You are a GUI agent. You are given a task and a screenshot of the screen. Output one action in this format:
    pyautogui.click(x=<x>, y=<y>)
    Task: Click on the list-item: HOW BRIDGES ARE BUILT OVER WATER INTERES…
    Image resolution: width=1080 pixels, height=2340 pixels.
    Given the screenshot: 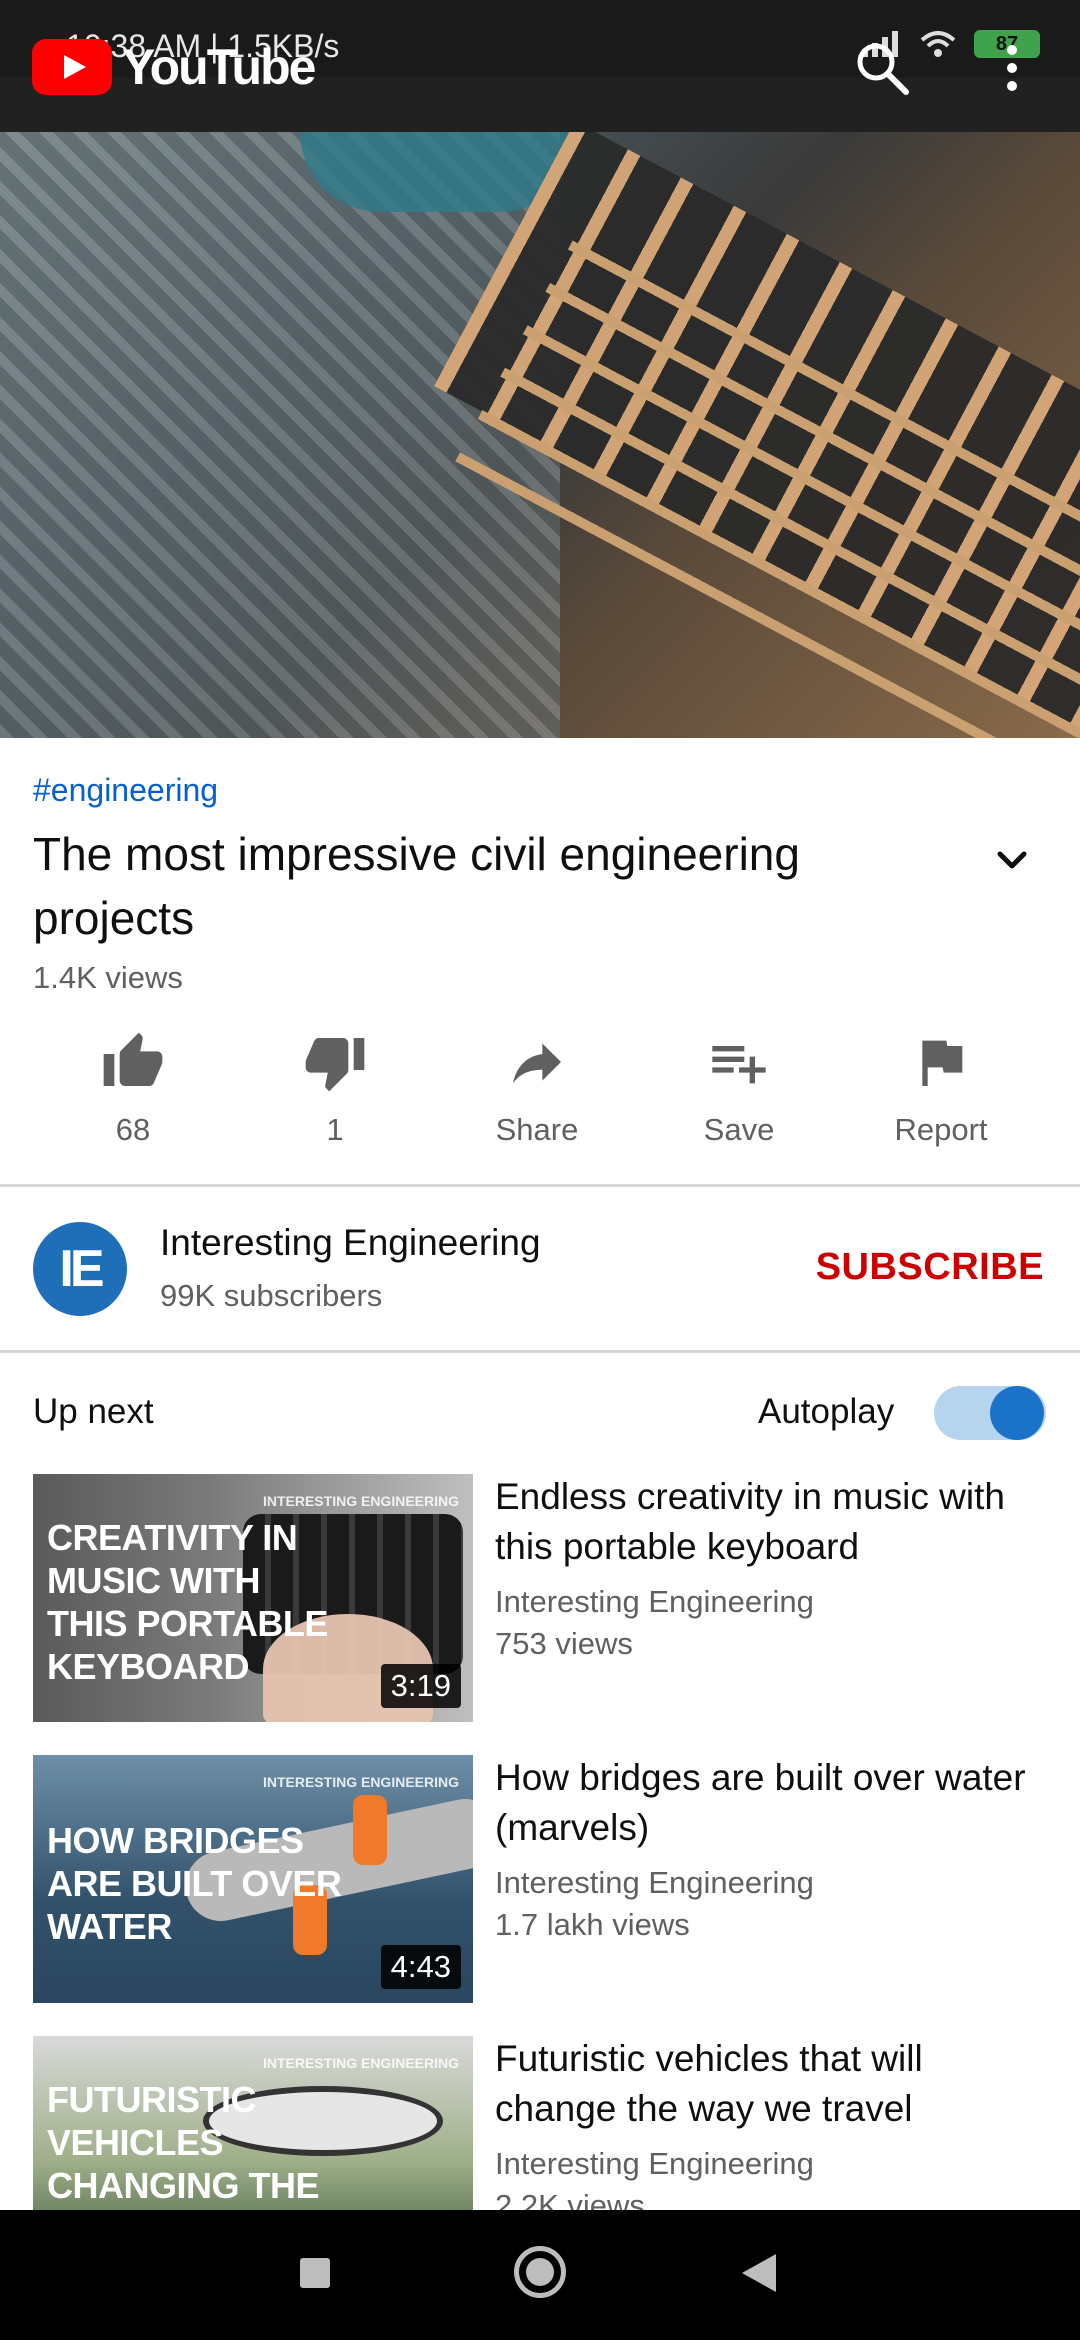 What is the action you would take?
    pyautogui.click(x=543, y=1879)
    